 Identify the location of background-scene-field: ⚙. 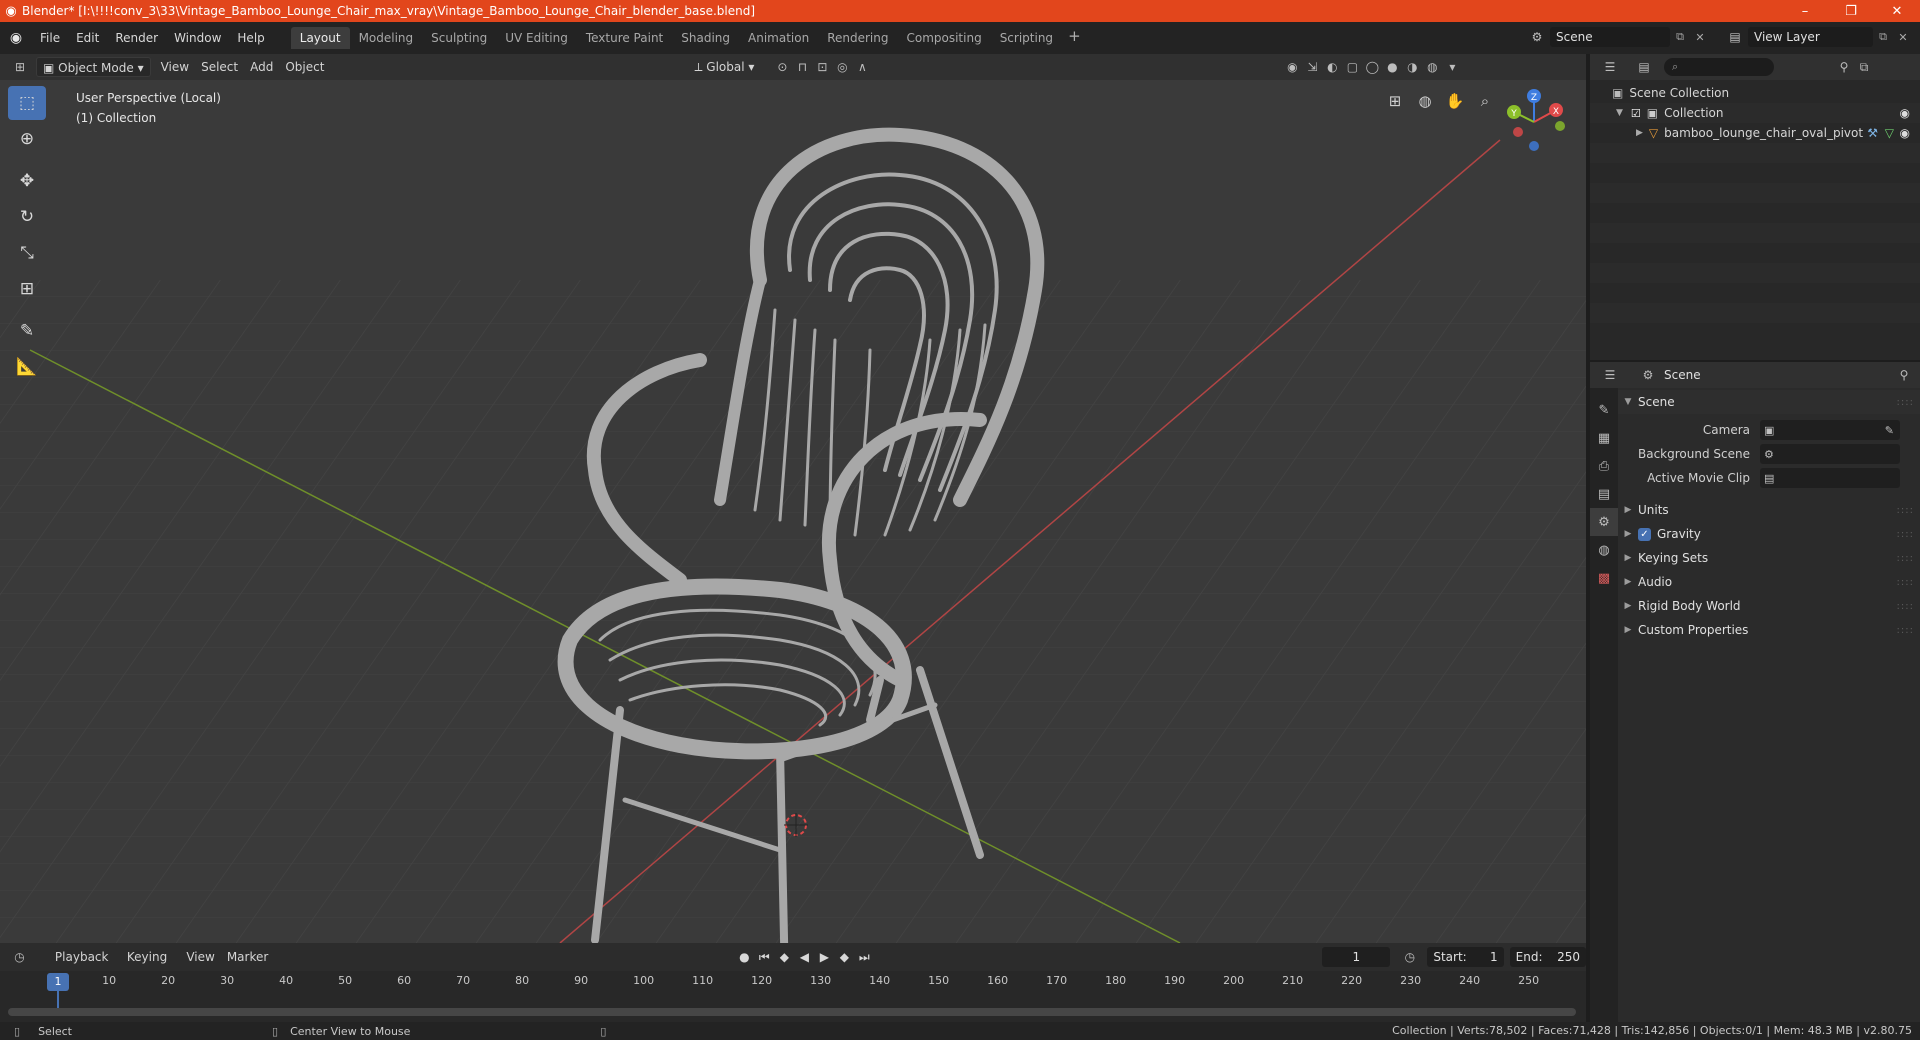
(1830, 454).